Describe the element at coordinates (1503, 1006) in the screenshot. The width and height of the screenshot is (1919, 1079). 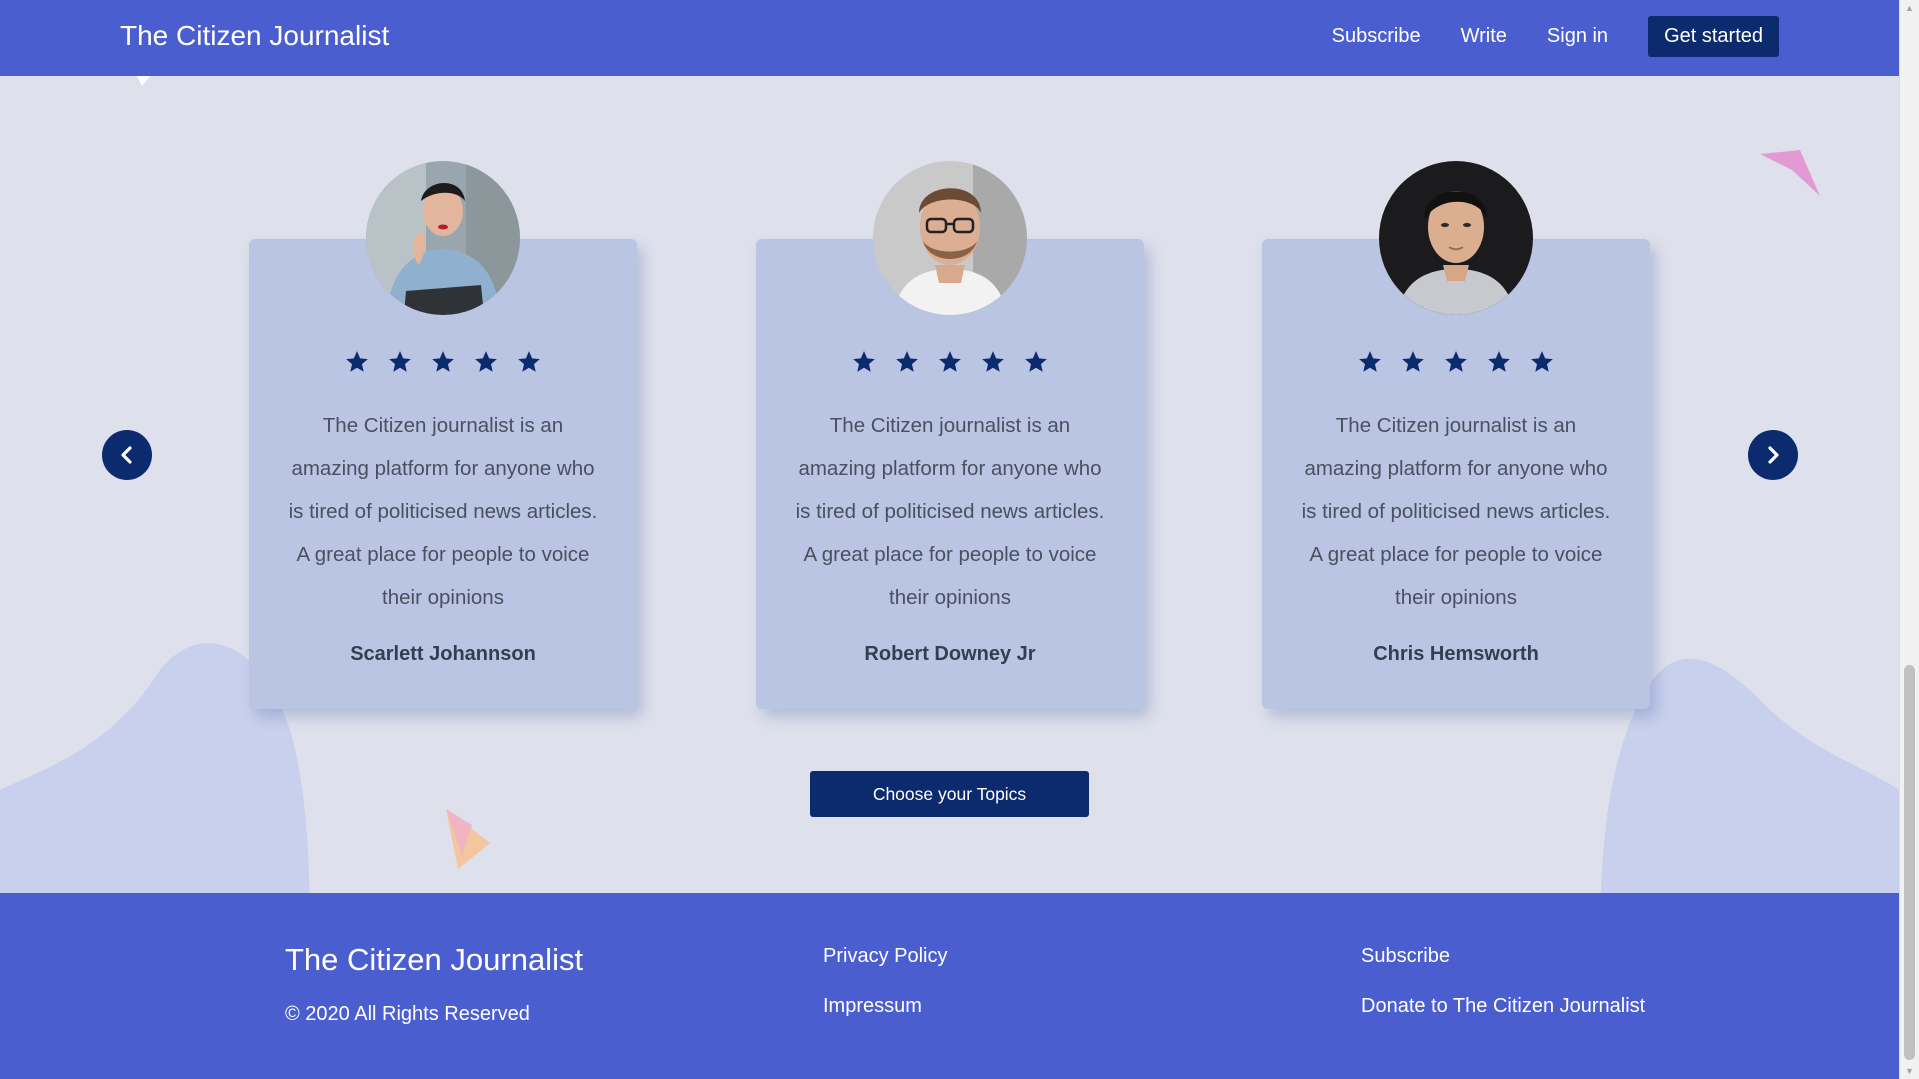
I see `footer-donate-link: Donate to The Citizen Journalist` at that location.